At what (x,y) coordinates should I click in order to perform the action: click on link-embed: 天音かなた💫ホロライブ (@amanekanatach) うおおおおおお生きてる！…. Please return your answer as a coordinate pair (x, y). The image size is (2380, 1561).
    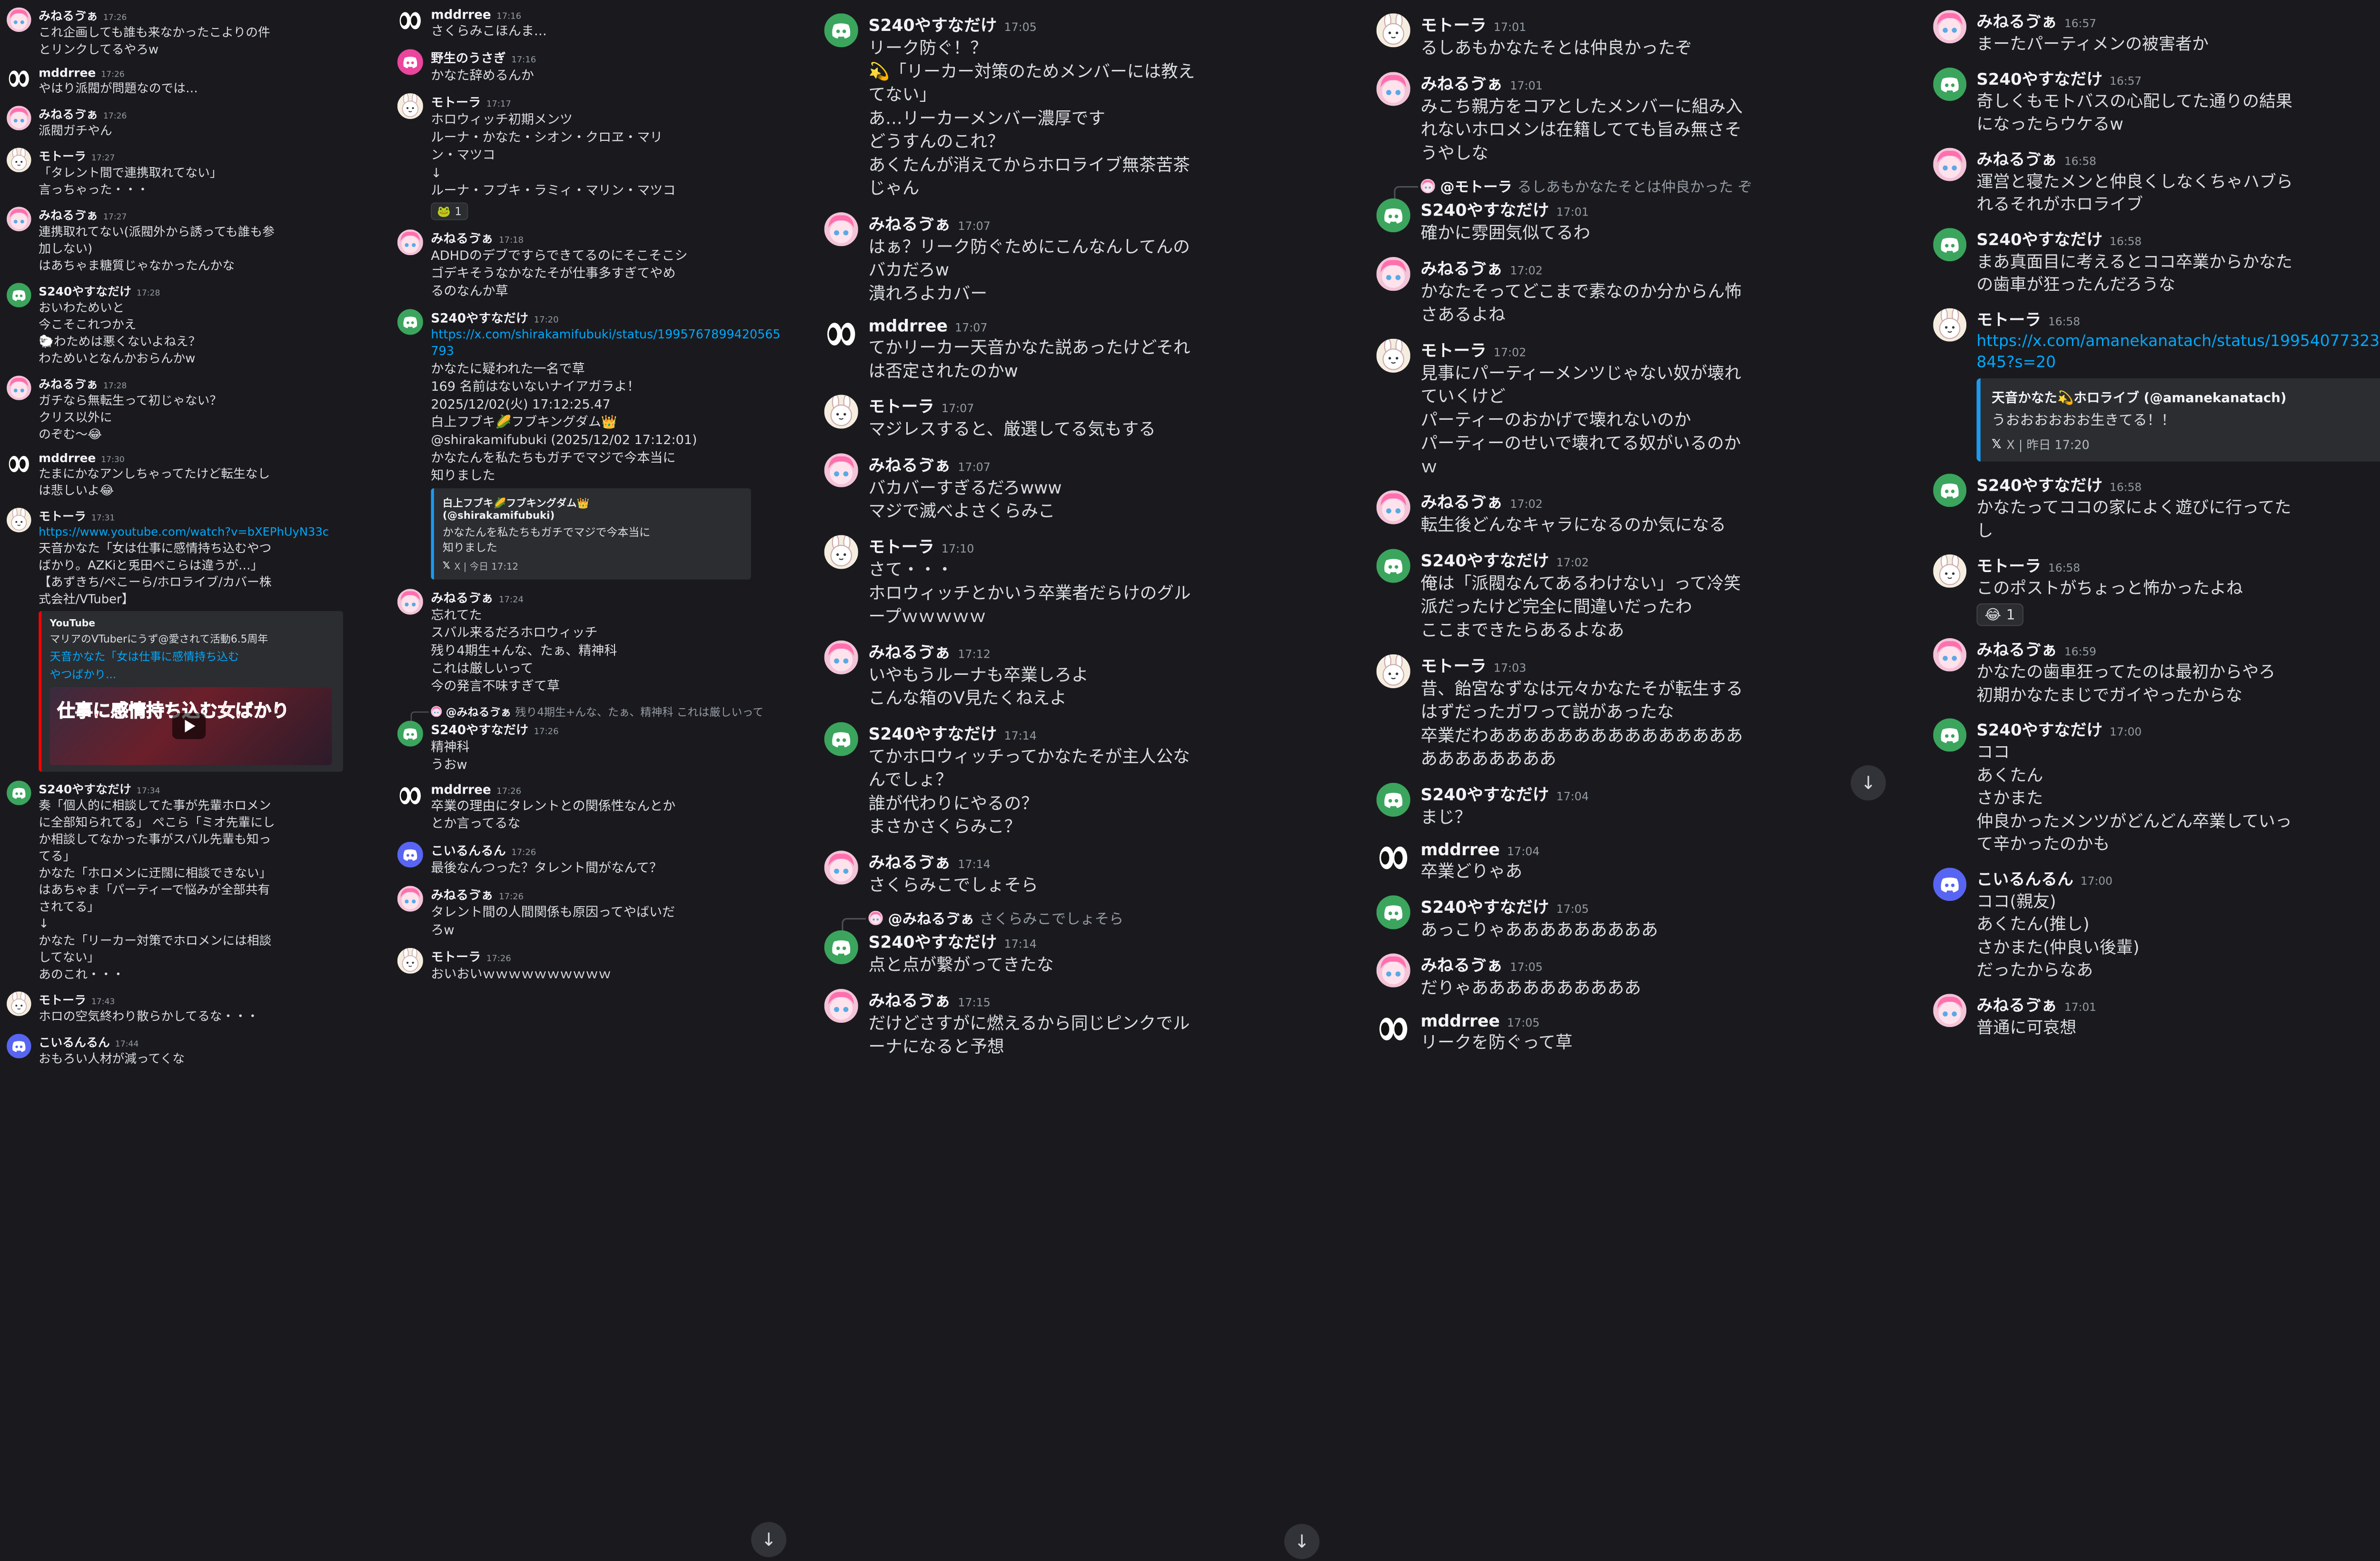
    Looking at the image, I should click on (2178, 420).